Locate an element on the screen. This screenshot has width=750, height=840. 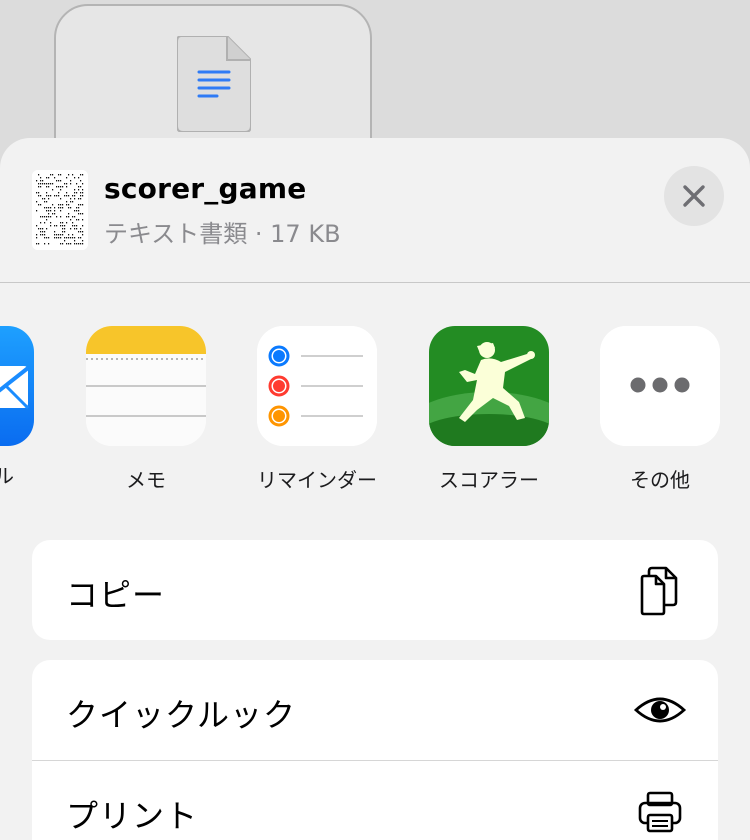
mail-app-icon is located at coordinates (17, 386).